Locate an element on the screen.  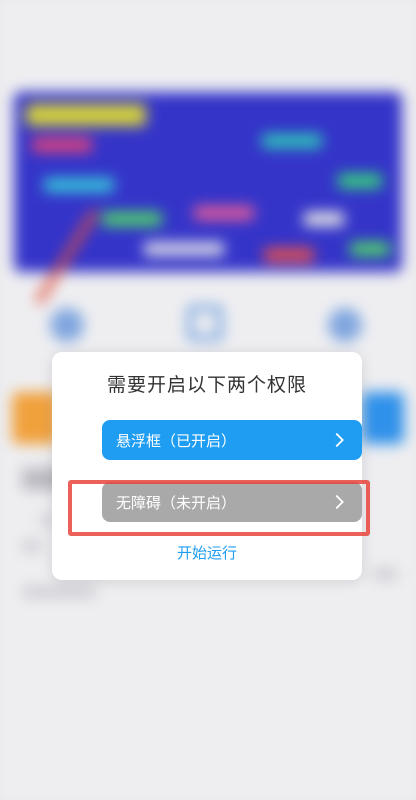
floating-window-permission-button: 悬浮框（已开启） is located at coordinates (232, 440).